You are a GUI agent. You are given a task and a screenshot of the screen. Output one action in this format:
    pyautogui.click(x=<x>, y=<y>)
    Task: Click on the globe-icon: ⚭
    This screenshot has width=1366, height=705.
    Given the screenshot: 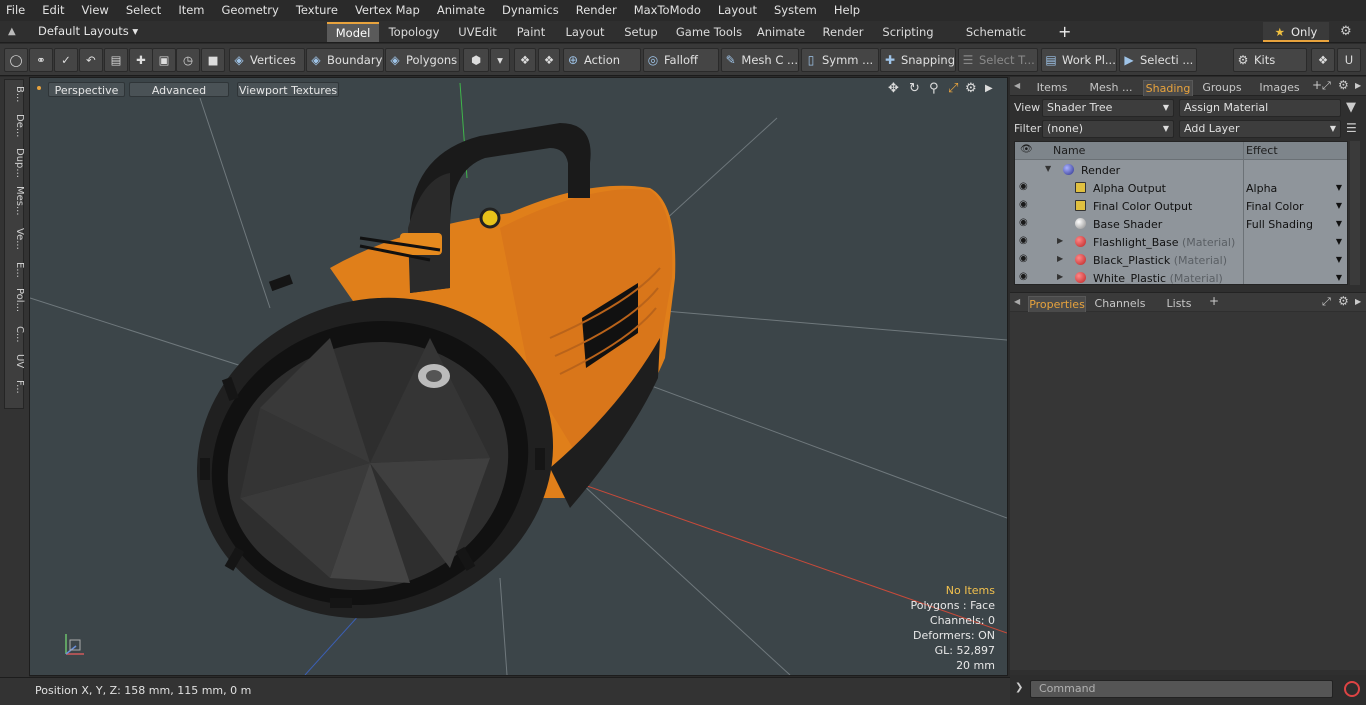 What is the action you would take?
    pyautogui.click(x=41, y=60)
    